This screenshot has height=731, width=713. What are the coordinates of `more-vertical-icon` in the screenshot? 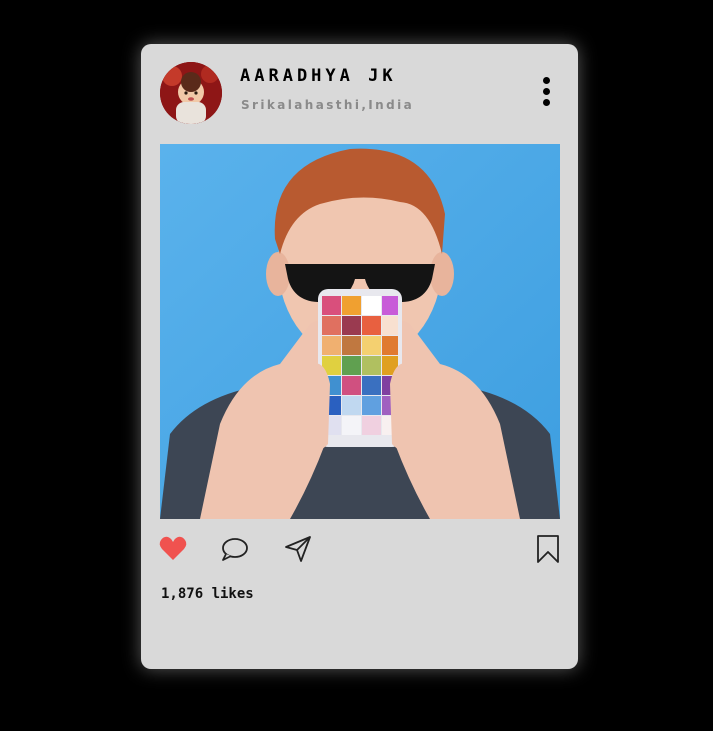 It's located at (547, 92).